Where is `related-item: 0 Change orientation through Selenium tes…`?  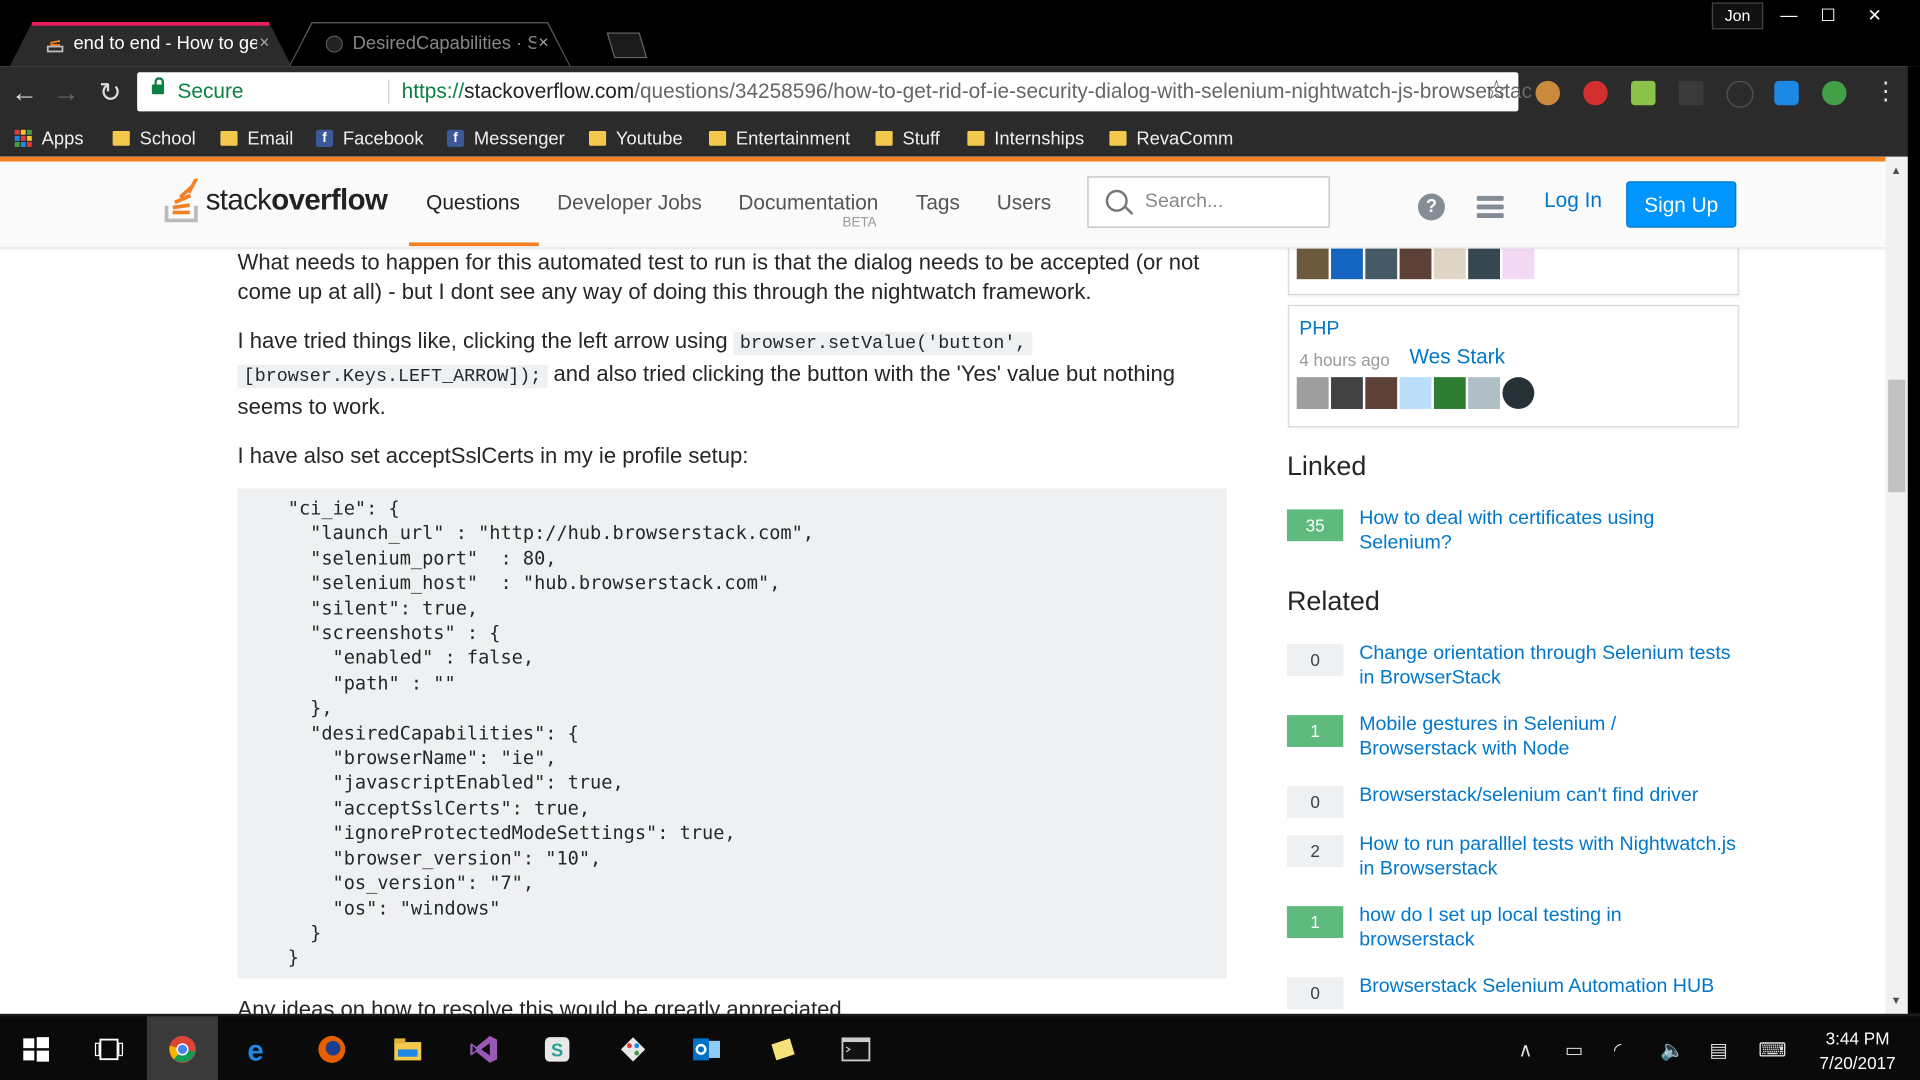 related-item: 0 Change orientation through Selenium tes… is located at coordinates (1513, 669).